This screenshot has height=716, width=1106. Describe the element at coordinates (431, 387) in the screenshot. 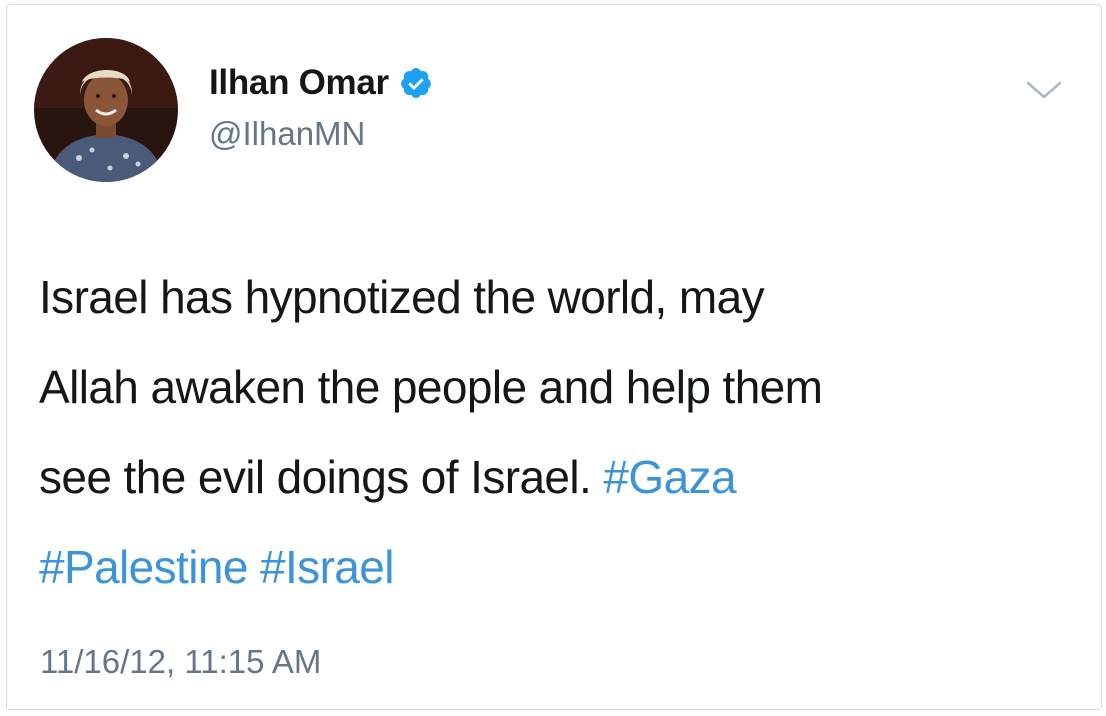

I see `tweet-text-line: Allah awaken the people and help them` at that location.